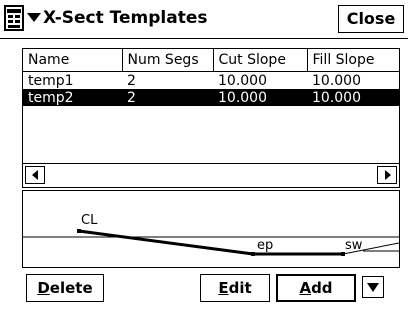 This screenshot has height=310, width=408. I want to click on delete-button-hotkey: D, so click(43, 288).